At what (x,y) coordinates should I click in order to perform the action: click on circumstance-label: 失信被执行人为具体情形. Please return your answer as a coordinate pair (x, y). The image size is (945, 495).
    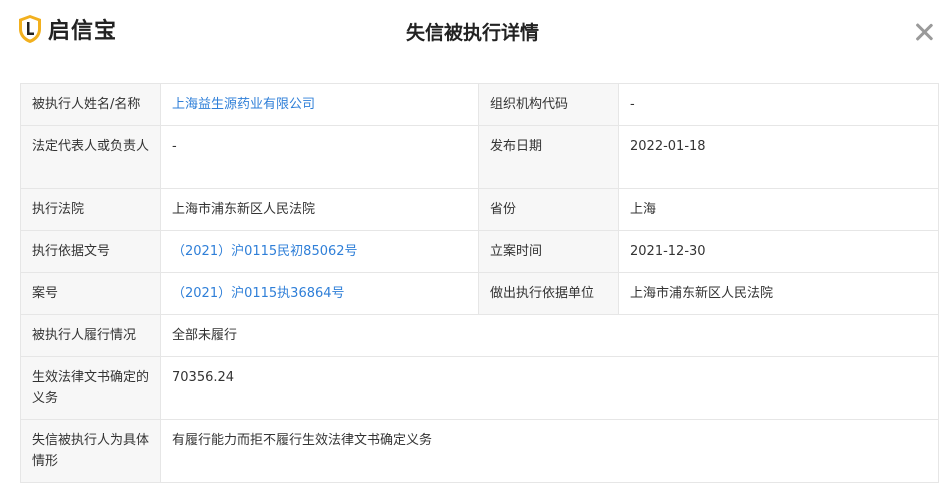
    Looking at the image, I should click on (90, 451).